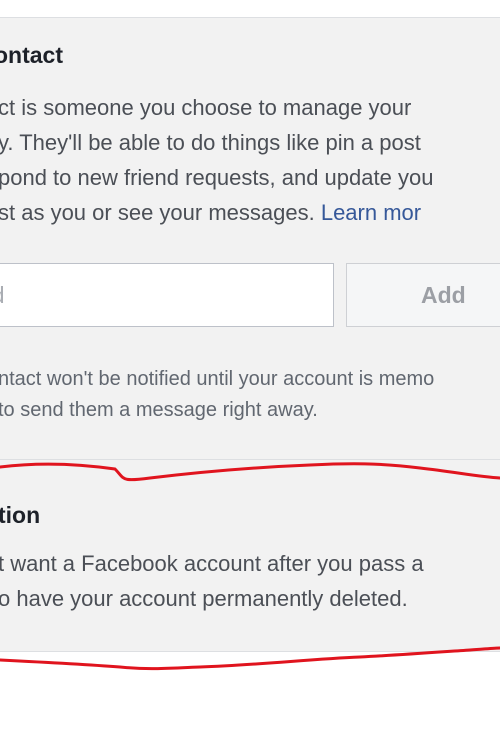 This screenshot has height=750, width=500. I want to click on add-button: Add, so click(423, 295).